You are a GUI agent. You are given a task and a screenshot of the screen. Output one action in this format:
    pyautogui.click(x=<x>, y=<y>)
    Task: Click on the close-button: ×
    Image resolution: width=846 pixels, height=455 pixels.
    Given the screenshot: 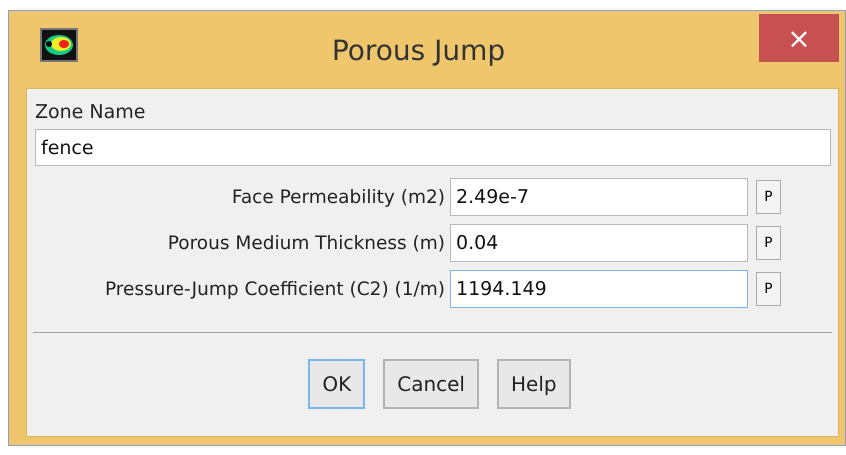 What is the action you would take?
    pyautogui.click(x=799, y=38)
    